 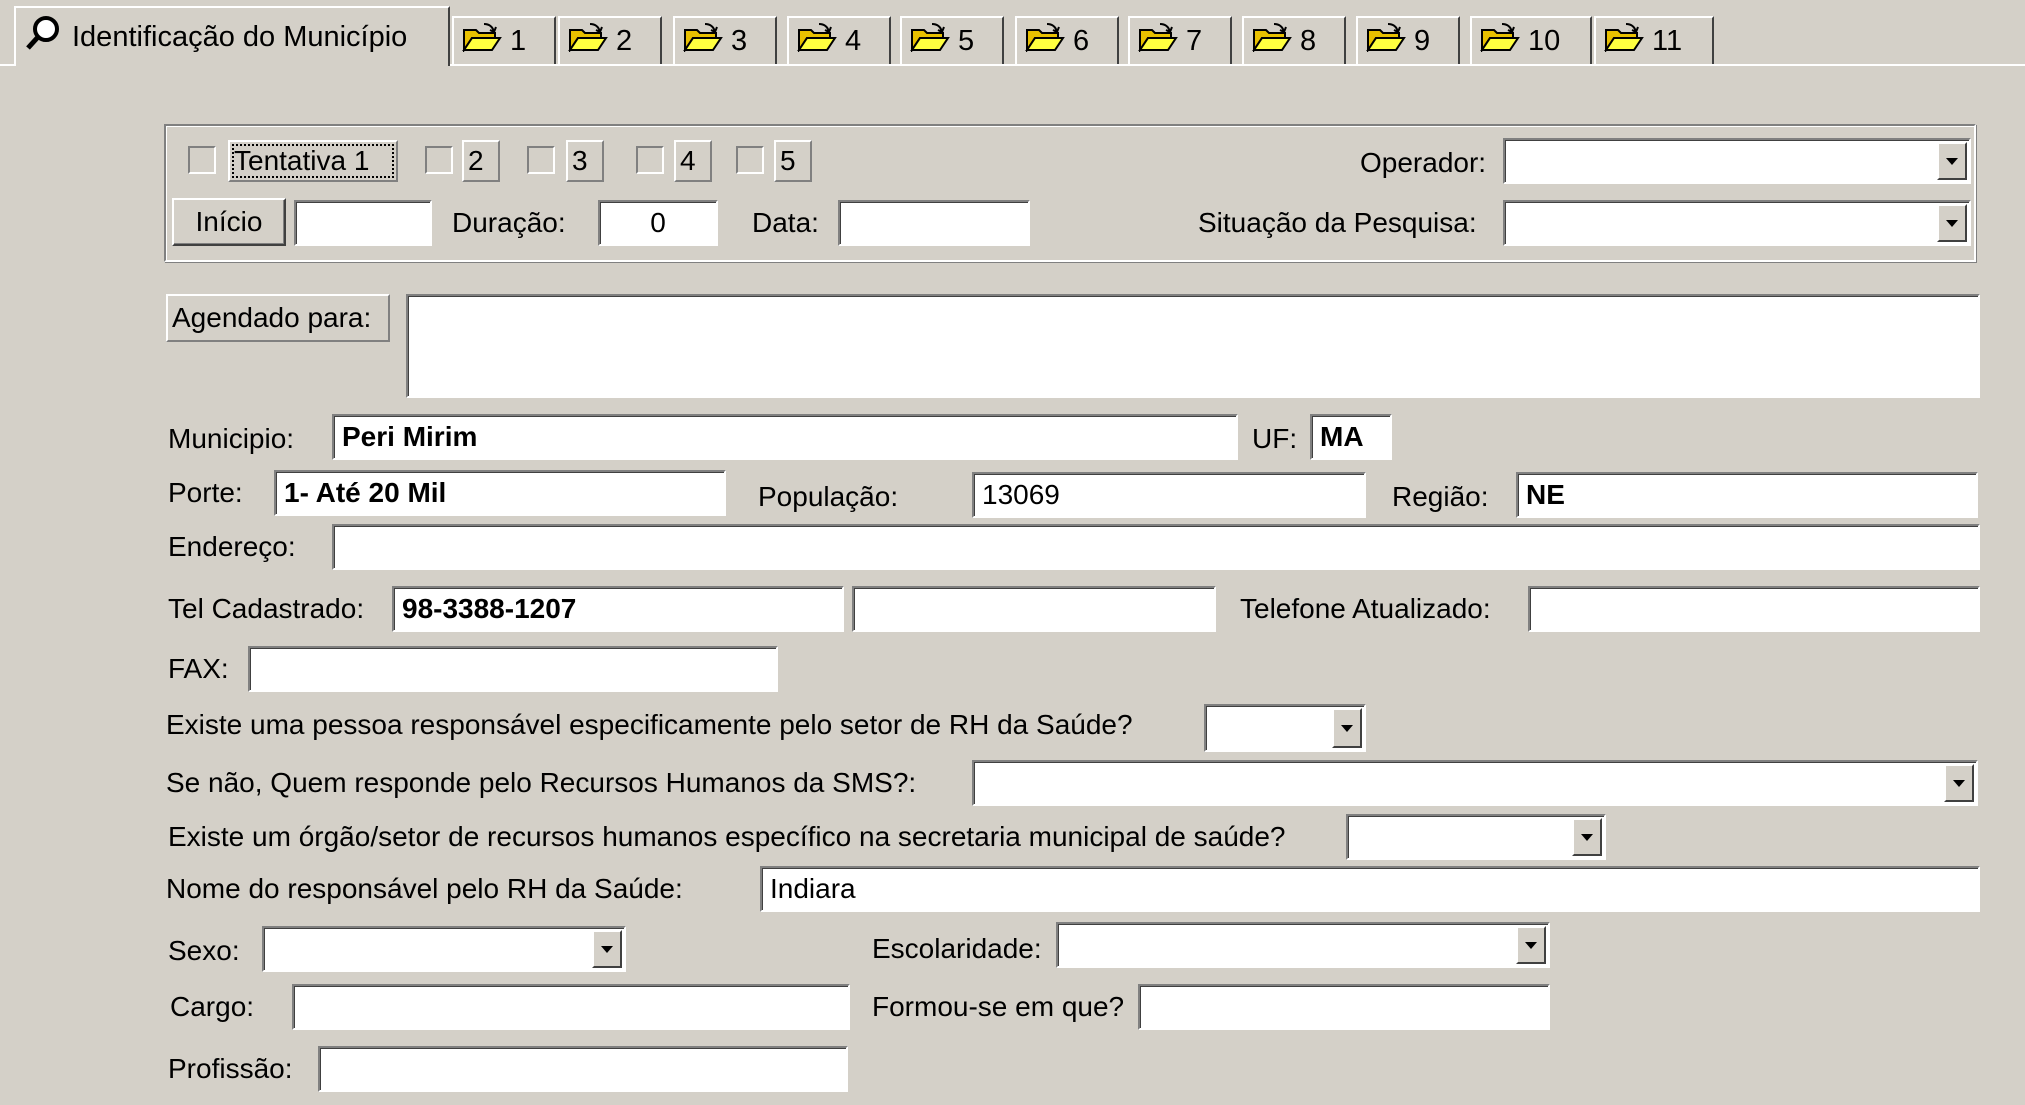 What do you see at coordinates (839, 40) in the screenshot?
I see `tab-4: 4` at bounding box center [839, 40].